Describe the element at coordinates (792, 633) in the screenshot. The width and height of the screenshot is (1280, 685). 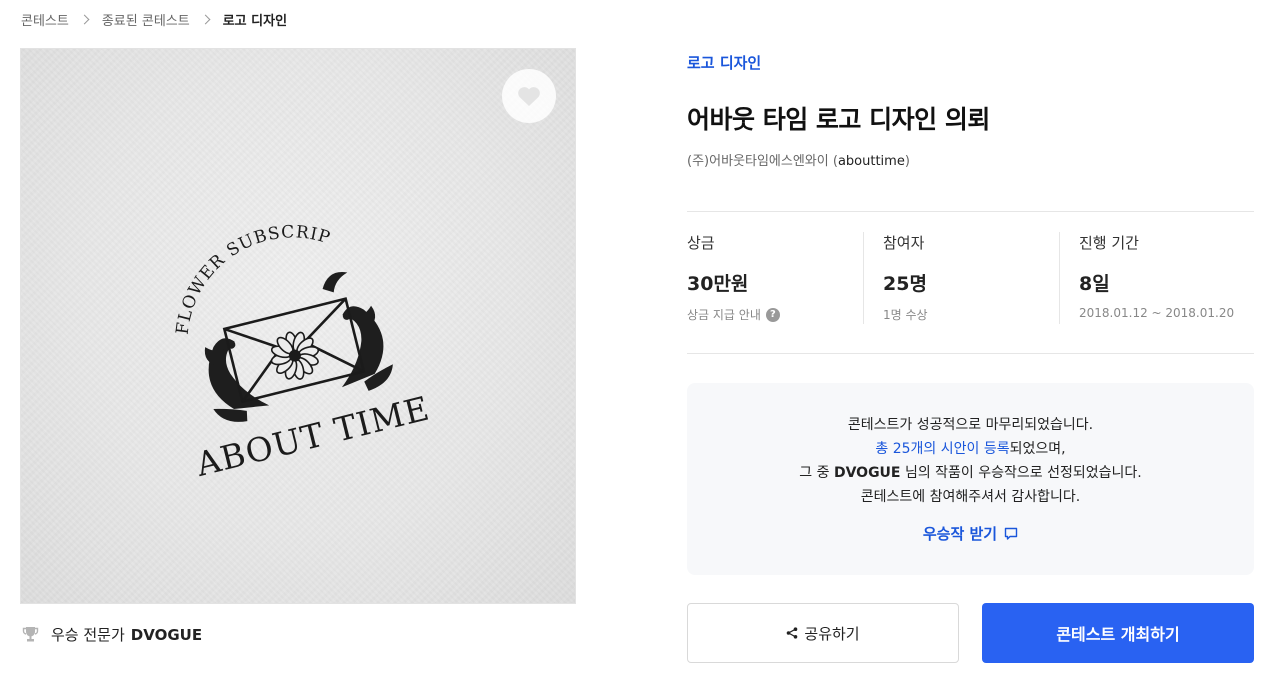
I see `share-icon` at that location.